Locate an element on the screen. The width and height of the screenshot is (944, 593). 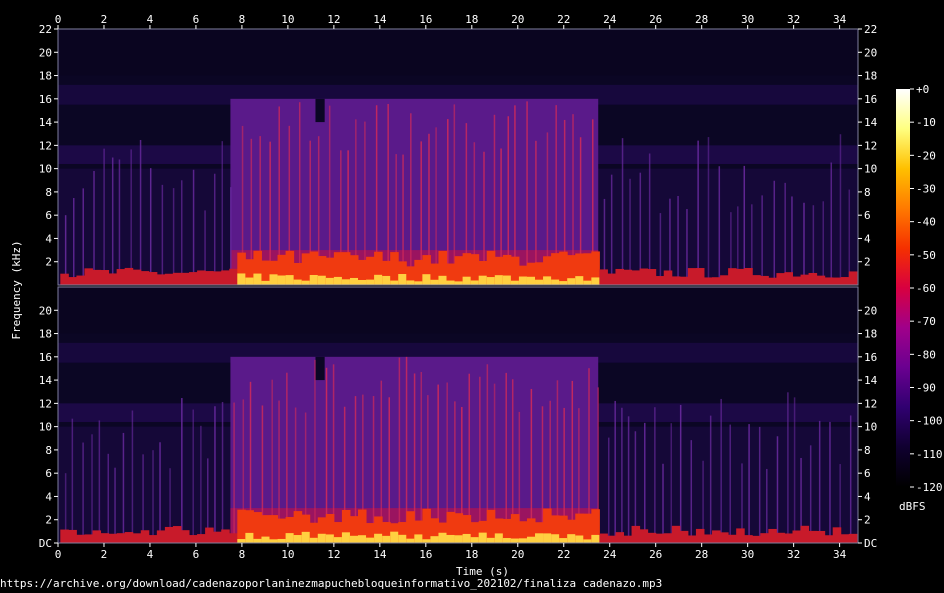
x-tick-label: 32 is located at coordinates (793, 19).